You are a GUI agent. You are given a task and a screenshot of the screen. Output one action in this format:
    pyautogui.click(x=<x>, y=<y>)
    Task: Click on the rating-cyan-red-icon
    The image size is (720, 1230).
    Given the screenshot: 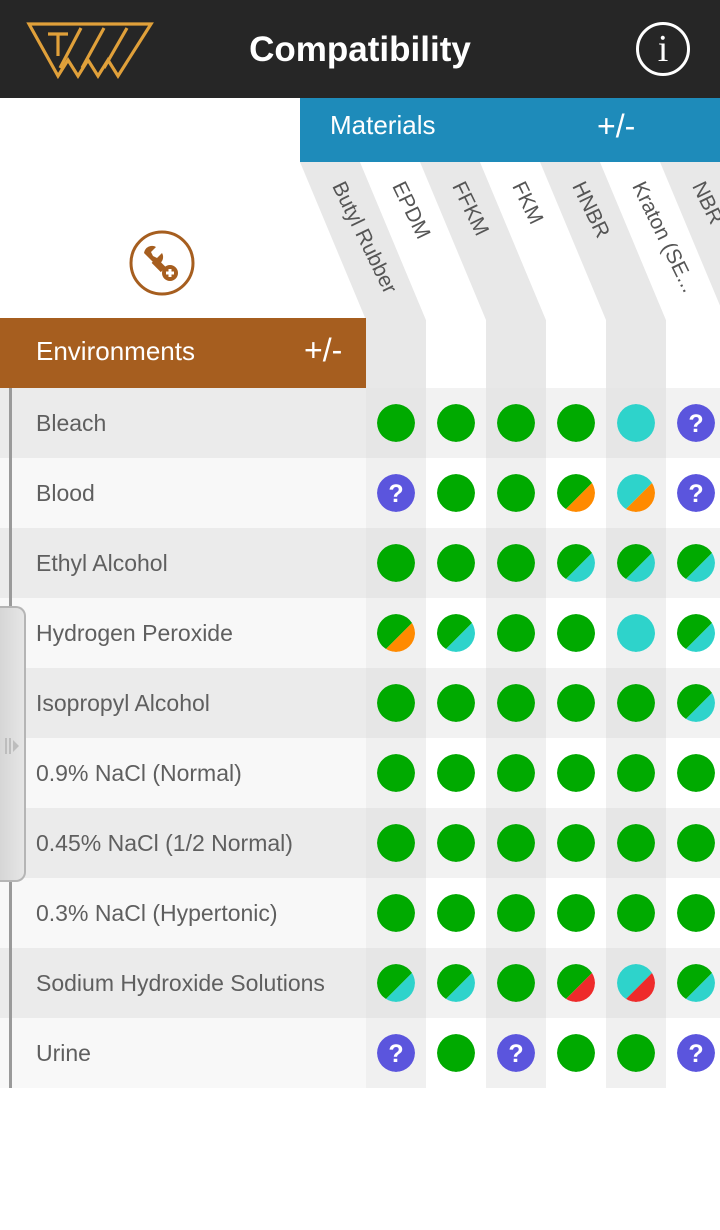 What is the action you would take?
    pyautogui.click(x=636, y=983)
    